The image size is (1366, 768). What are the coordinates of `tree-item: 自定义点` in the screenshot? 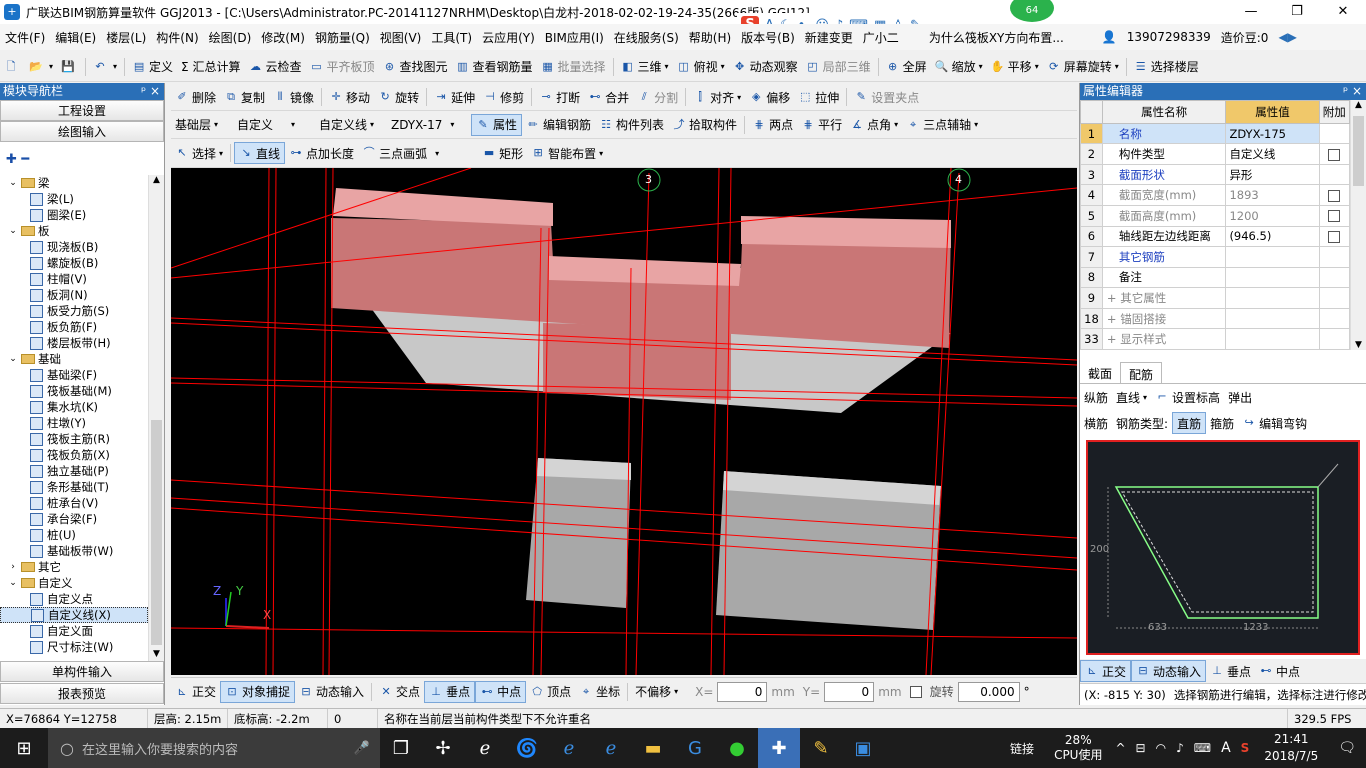 It's located at (74, 599).